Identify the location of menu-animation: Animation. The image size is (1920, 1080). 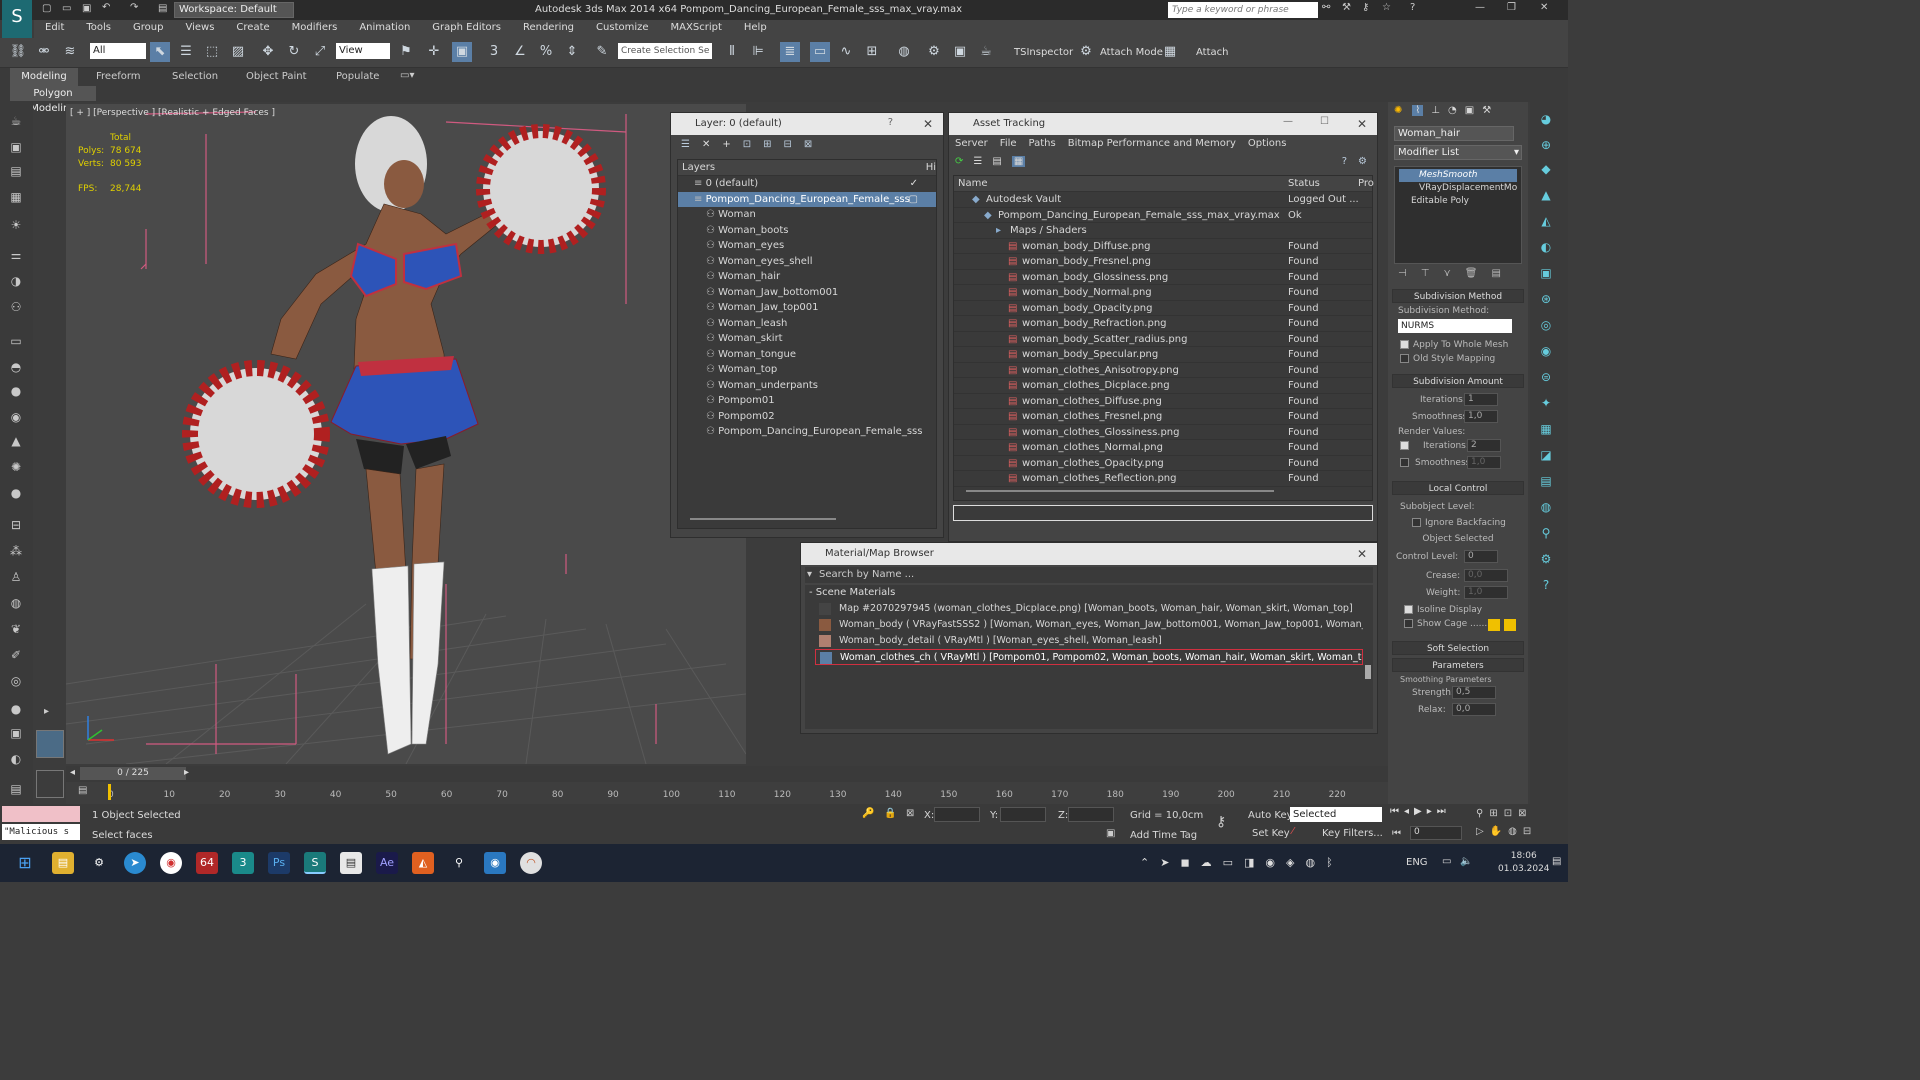
(384, 27).